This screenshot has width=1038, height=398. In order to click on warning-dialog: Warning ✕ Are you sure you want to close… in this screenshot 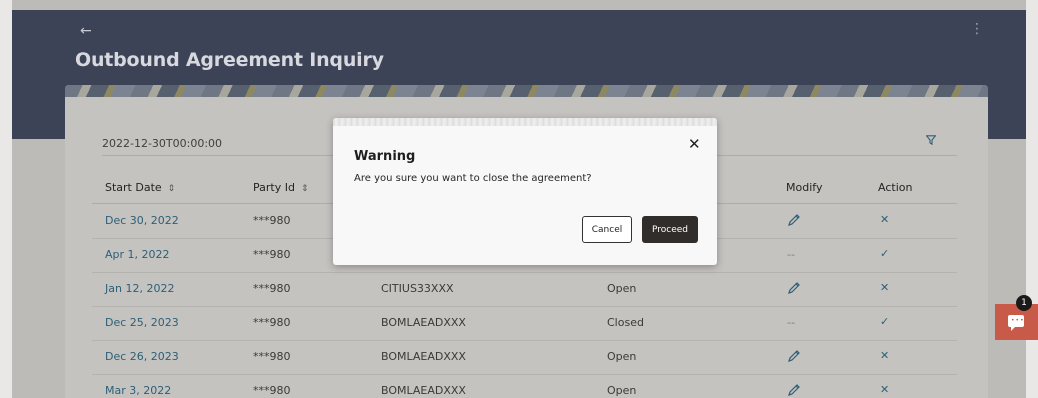, I will do `click(525, 191)`.